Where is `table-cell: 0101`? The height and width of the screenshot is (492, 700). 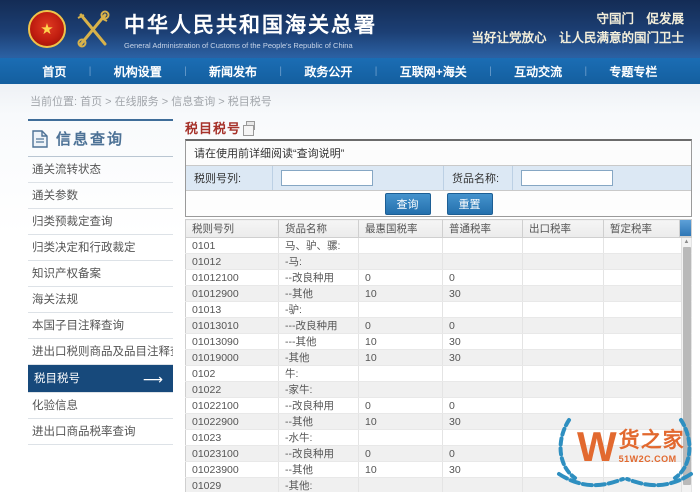 table-cell: 0101 is located at coordinates (232, 245).